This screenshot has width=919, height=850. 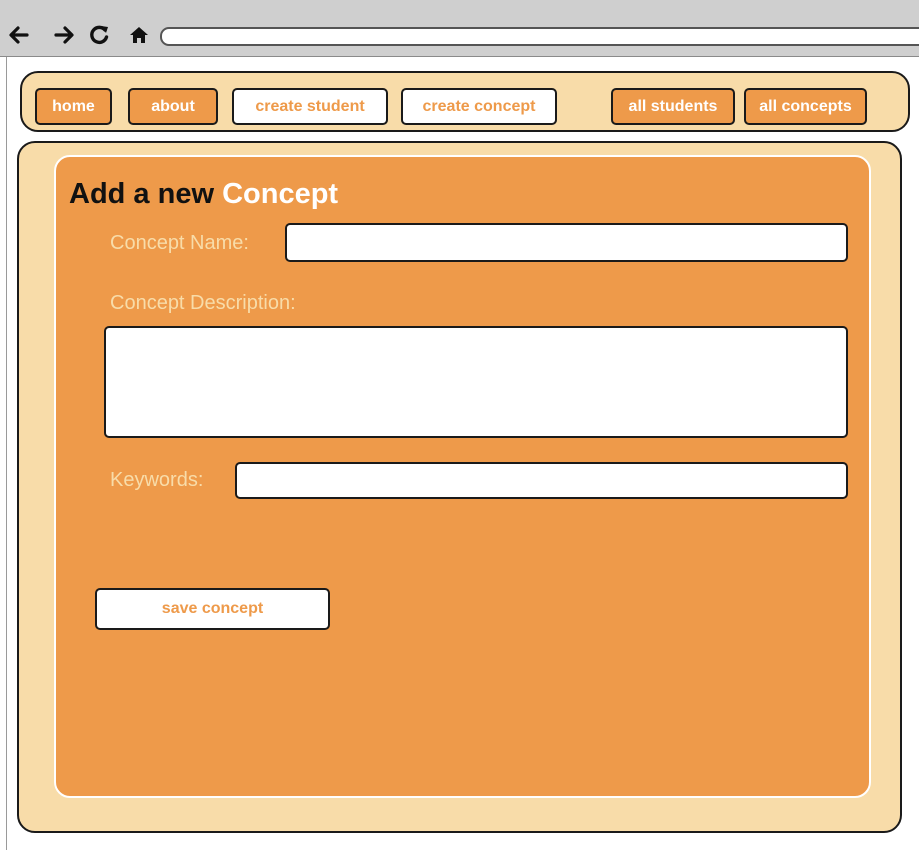 What do you see at coordinates (3, 453) in the screenshot?
I see `browser-frame` at bounding box center [3, 453].